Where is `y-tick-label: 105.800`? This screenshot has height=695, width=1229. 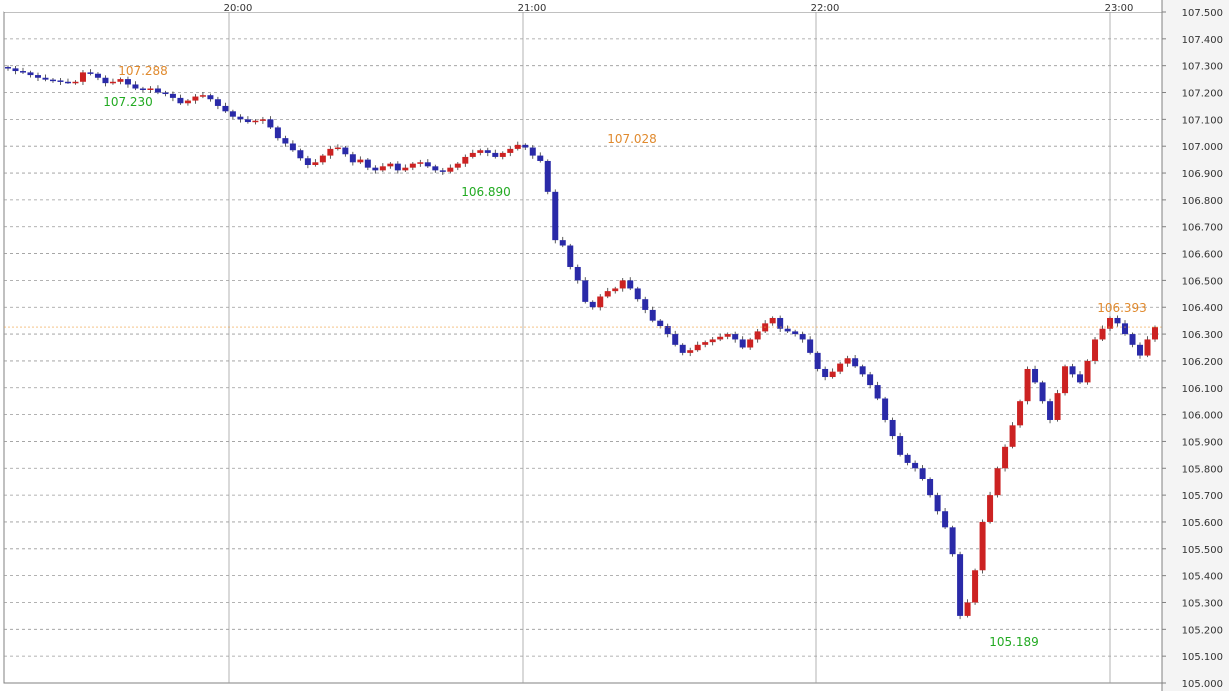 y-tick-label: 105.800 is located at coordinates (1202, 469).